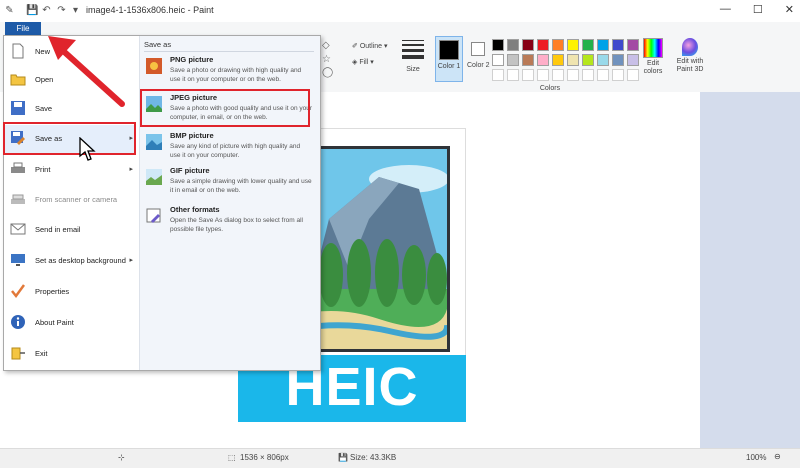 The image size is (800, 468). Describe the element at coordinates (70, 354) in the screenshot. I see `menu-item-exit: Exit` at that location.